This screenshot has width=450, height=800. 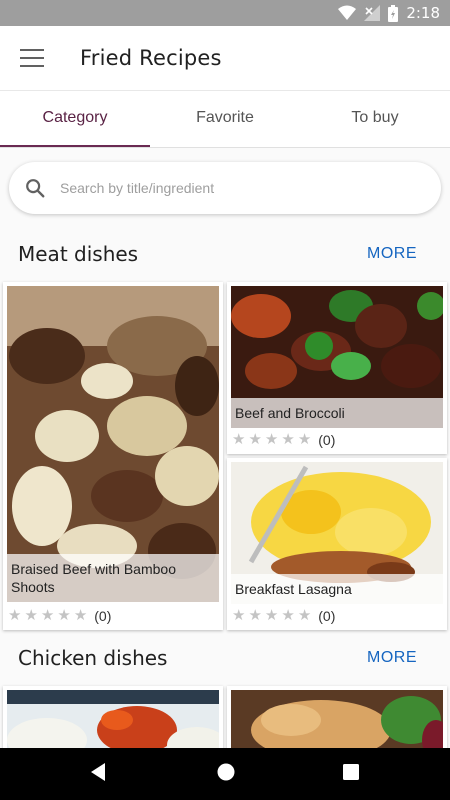 I want to click on app-title: Fried Recipes, so click(x=151, y=58).